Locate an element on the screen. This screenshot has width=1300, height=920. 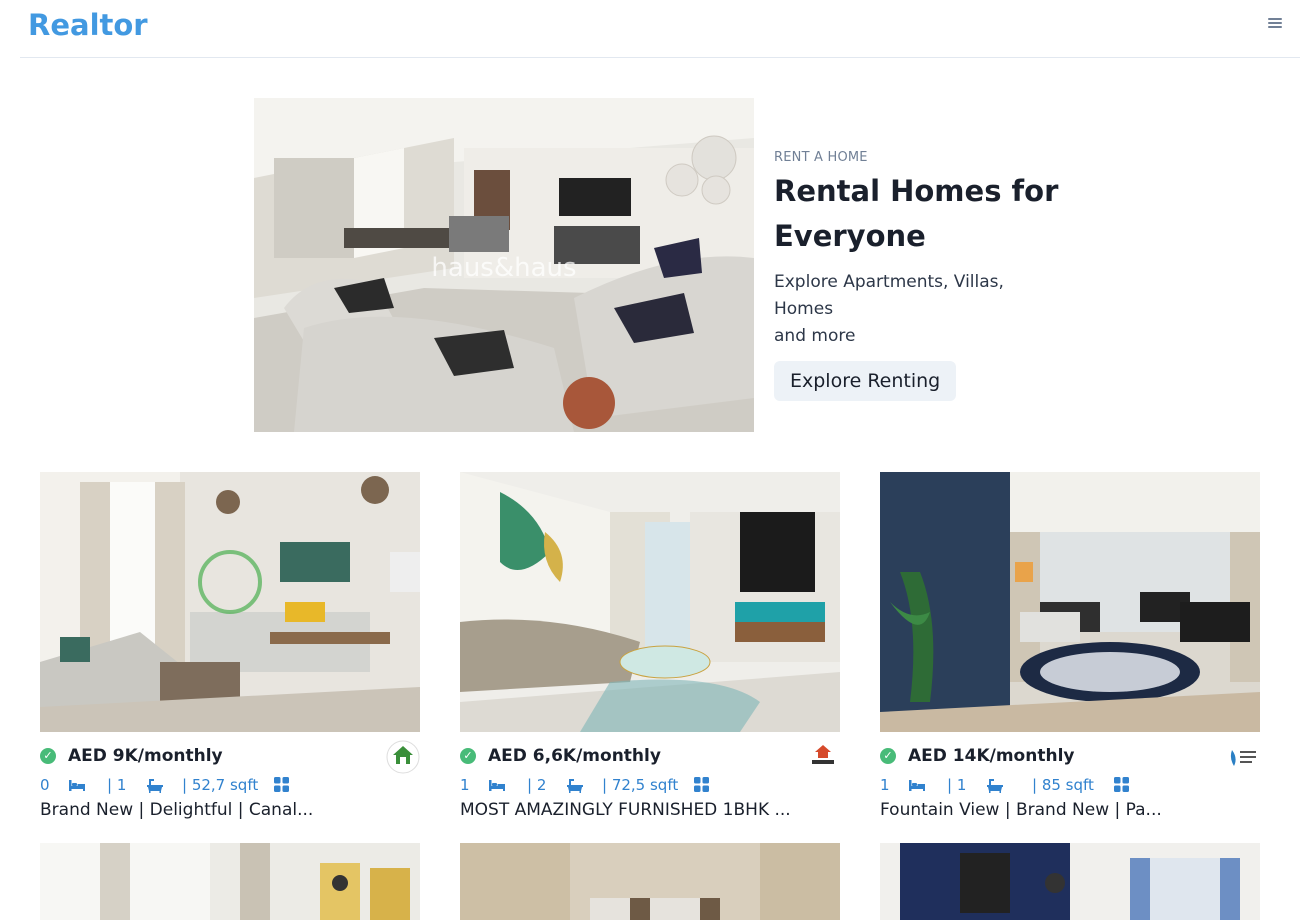
navbar: Realtor is located at coordinates (660, 29).